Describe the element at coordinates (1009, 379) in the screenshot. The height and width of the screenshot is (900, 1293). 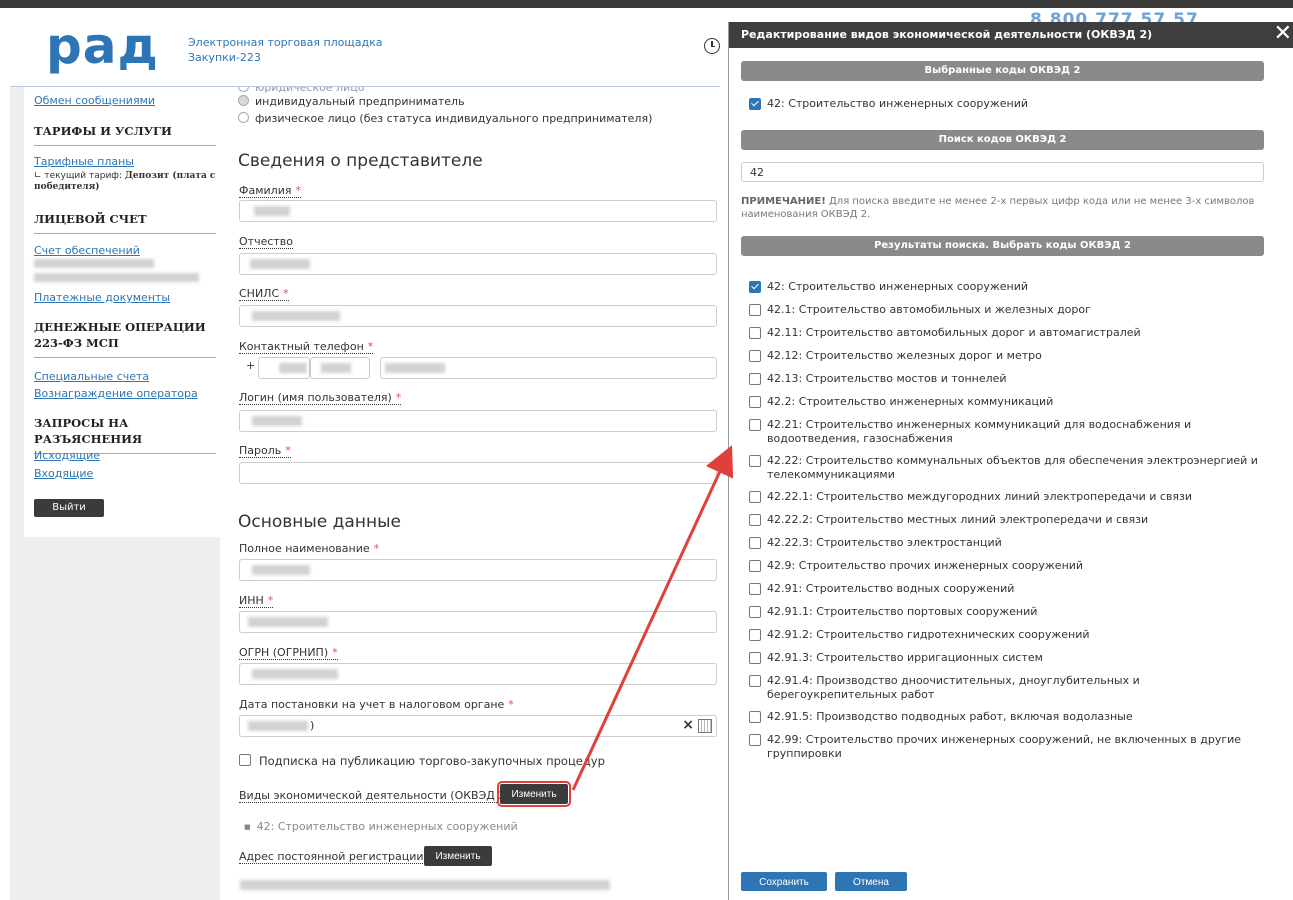
I see `result-code-item: 42.13: Строительство мостов и тоннелей` at that location.